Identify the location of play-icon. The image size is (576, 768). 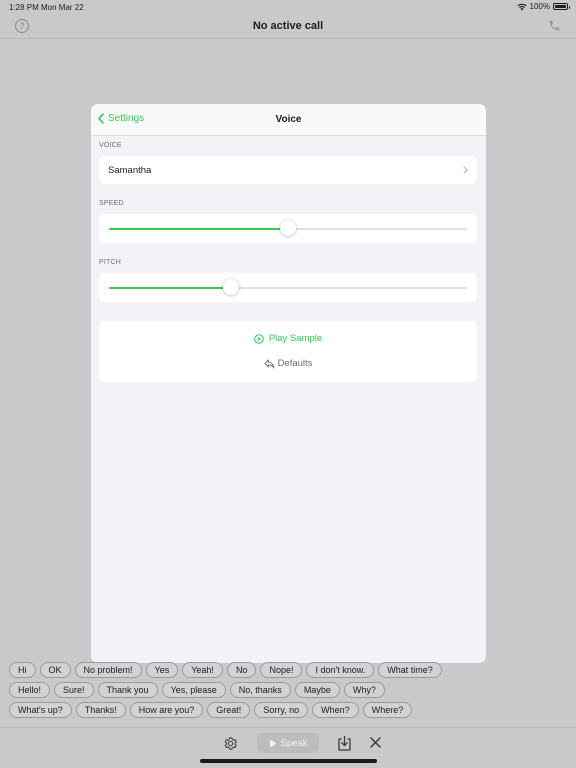
(273, 743).